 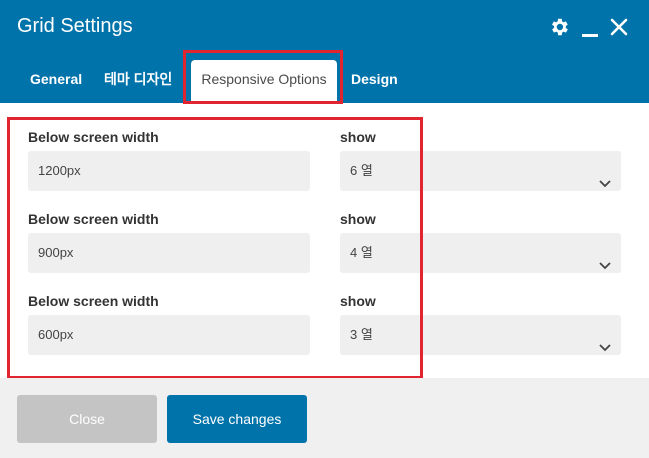 What do you see at coordinates (263, 77) in the screenshot?
I see `highlight-box-tab` at bounding box center [263, 77].